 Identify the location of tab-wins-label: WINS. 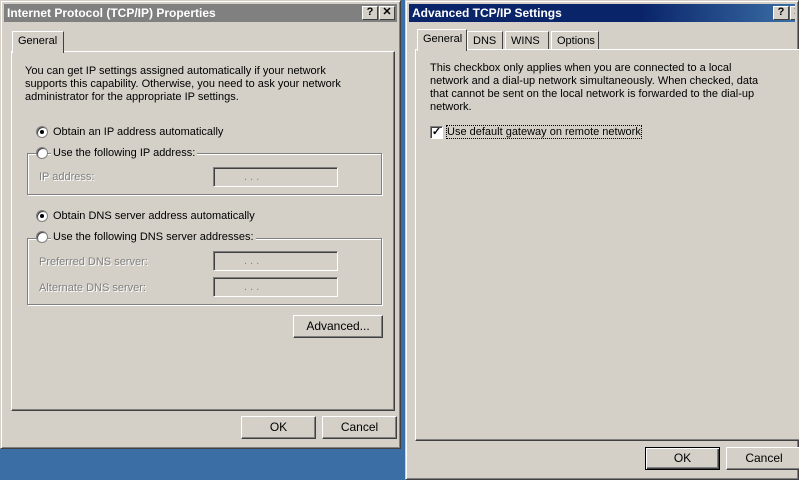
(525, 41).